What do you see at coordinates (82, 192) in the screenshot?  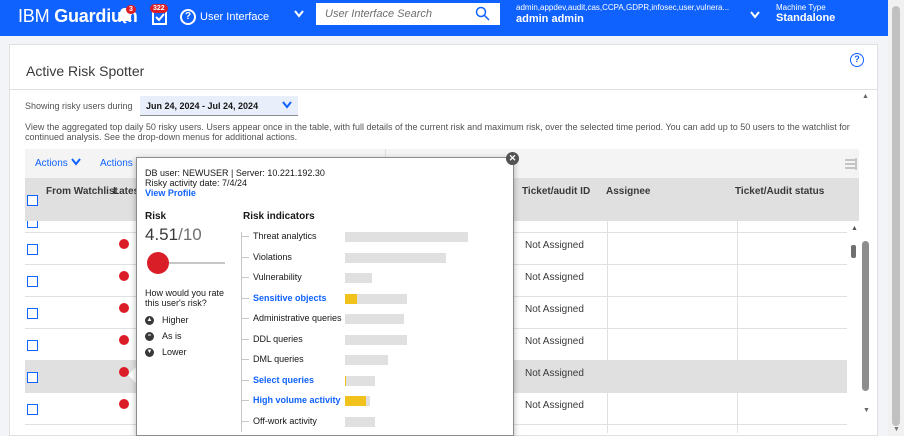 I see `column-header-from-watchlist: From Watchlist` at bounding box center [82, 192].